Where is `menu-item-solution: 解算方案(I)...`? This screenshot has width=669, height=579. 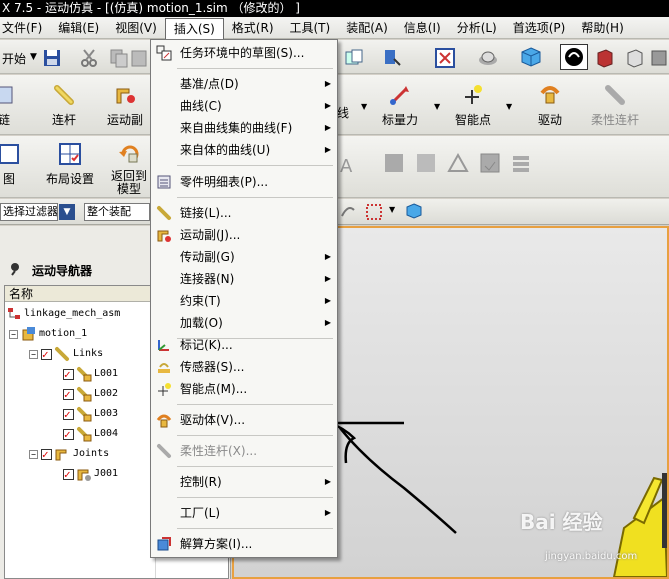 menu-item-solution: 解算方案(I)... is located at coordinates (244, 544).